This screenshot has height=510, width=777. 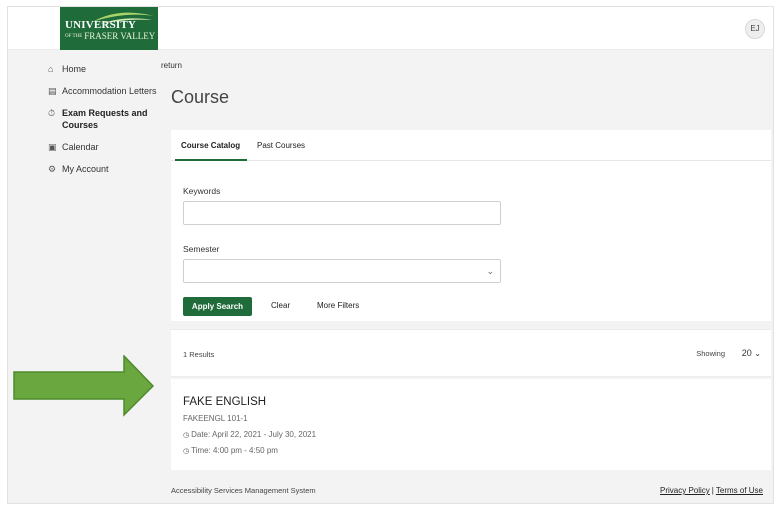 I want to click on sidebar-item-label: Exam Requests and Courses, so click(x=105, y=119).